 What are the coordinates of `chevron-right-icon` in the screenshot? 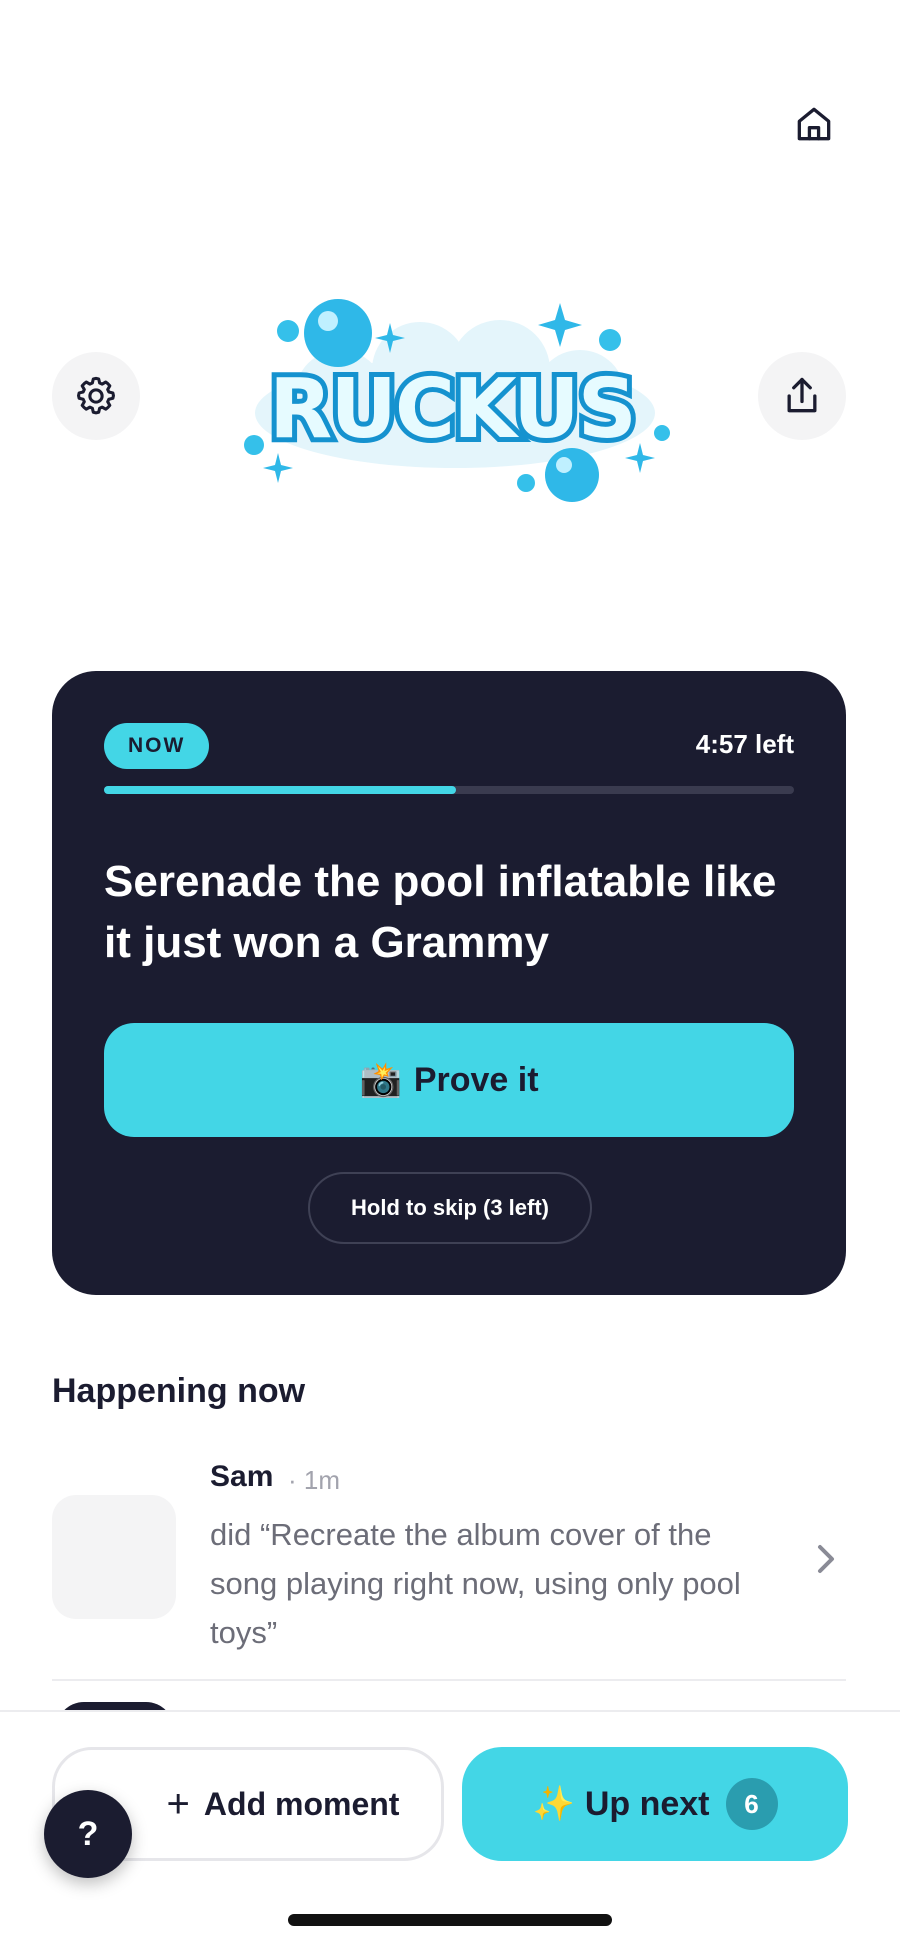 It's located at (826, 1559).